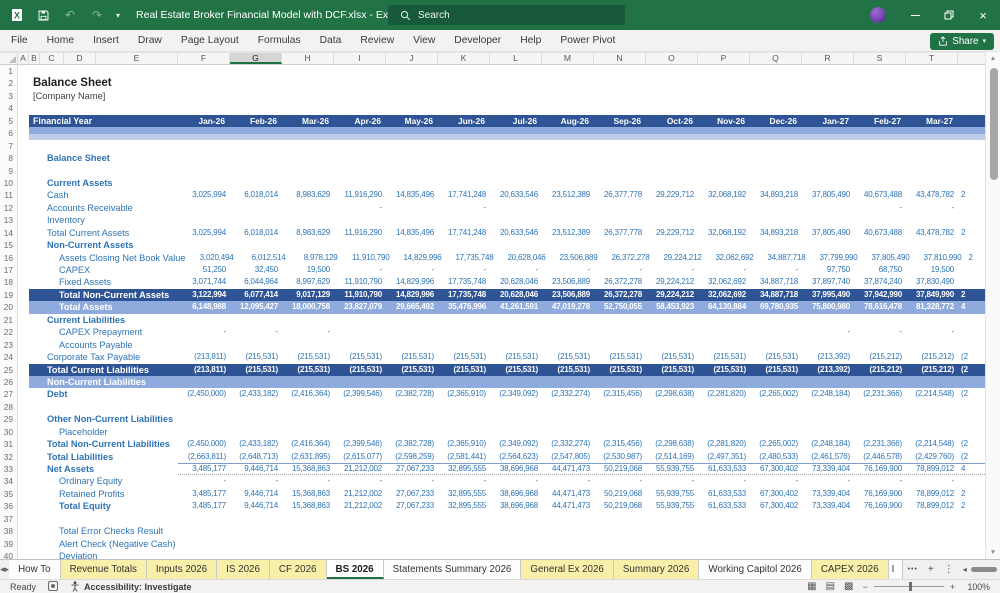 The height and width of the screenshot is (593, 1000). What do you see at coordinates (9, 554) in the screenshot?
I see `row-header-40: 40` at bounding box center [9, 554].